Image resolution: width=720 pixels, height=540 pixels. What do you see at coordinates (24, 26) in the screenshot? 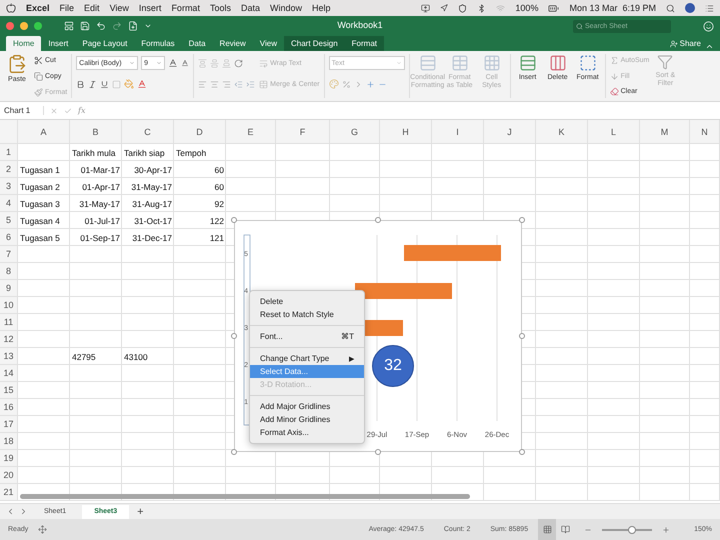
I see `minimize-button` at bounding box center [24, 26].